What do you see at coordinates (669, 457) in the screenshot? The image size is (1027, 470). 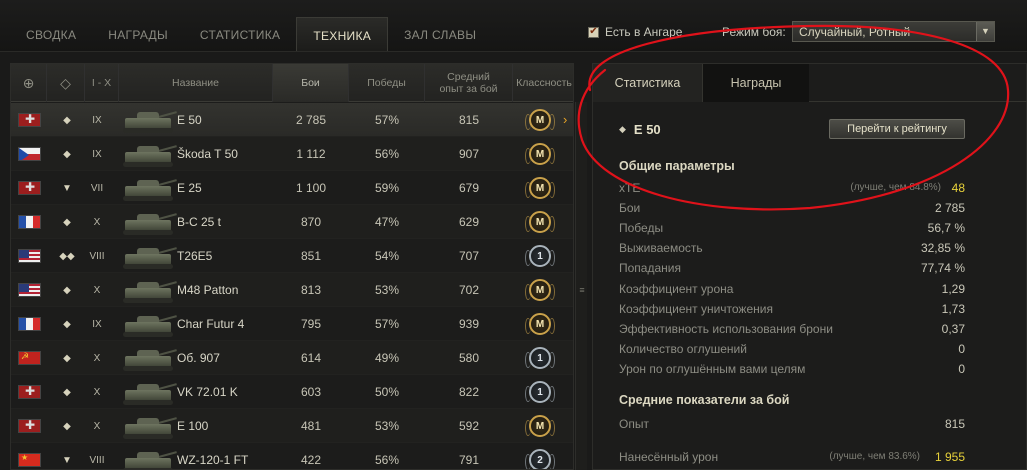 I see `stat-label: Нанесённый урон` at bounding box center [669, 457].